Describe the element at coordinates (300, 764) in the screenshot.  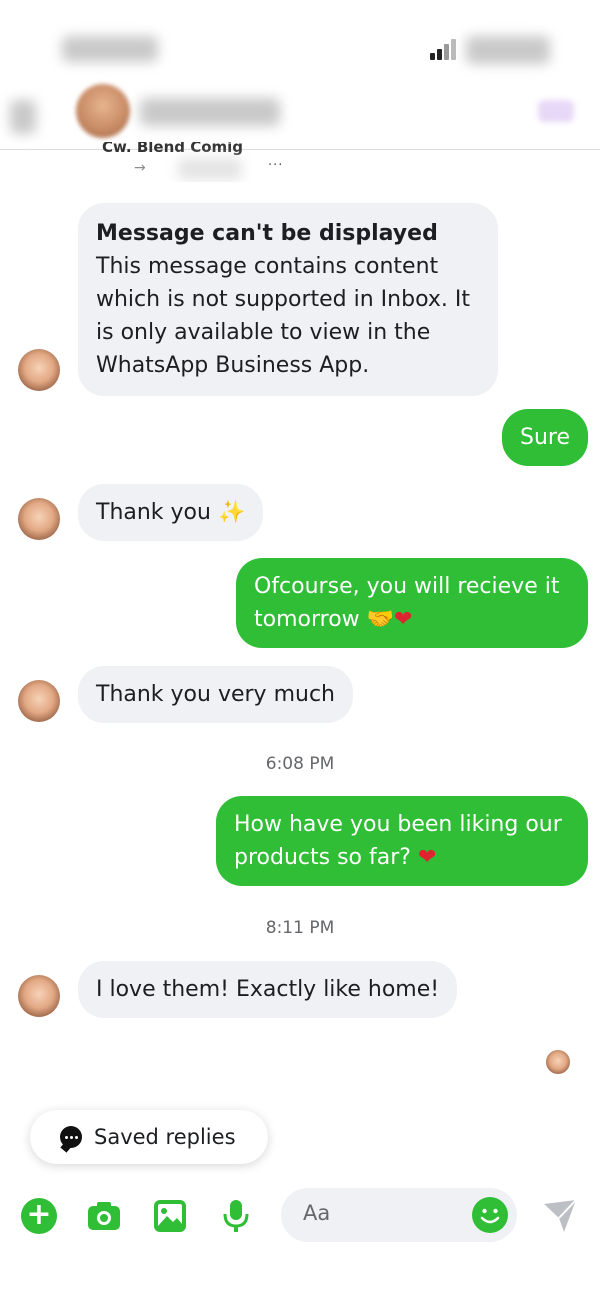
I see `timestamp: 6:08 PM` at that location.